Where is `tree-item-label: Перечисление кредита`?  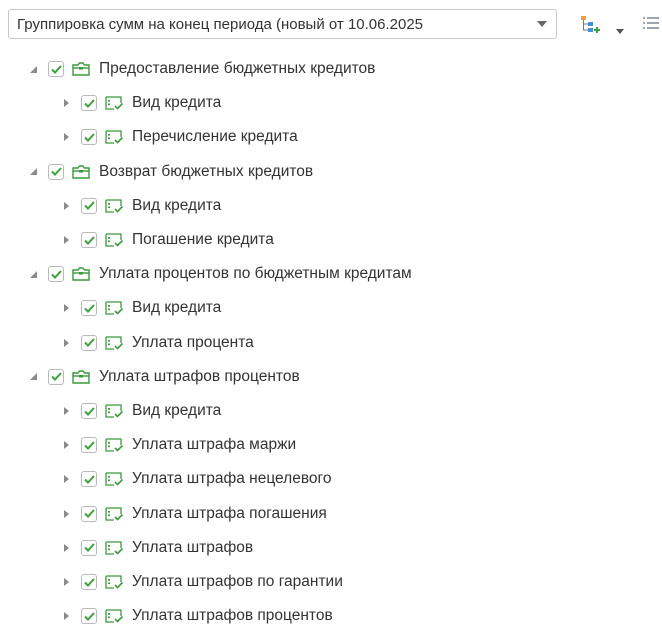
tree-item-label: Перечисление кредита is located at coordinates (215, 137).